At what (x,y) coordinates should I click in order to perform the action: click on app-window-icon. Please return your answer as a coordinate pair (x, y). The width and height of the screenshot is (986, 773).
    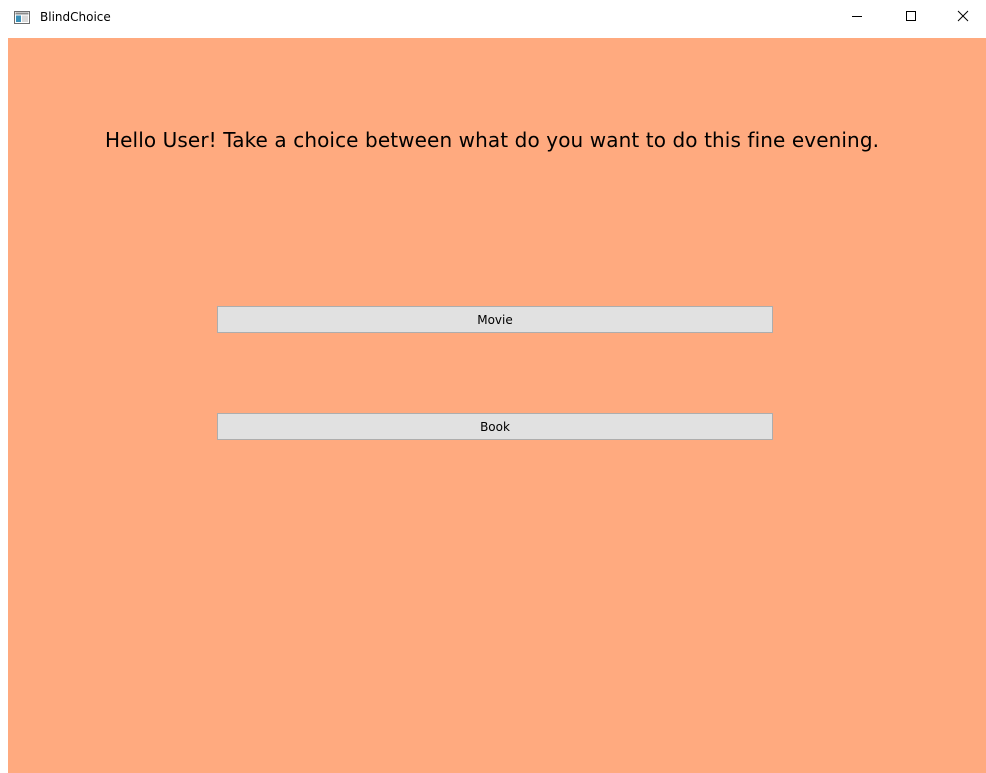
    Looking at the image, I should click on (22, 17).